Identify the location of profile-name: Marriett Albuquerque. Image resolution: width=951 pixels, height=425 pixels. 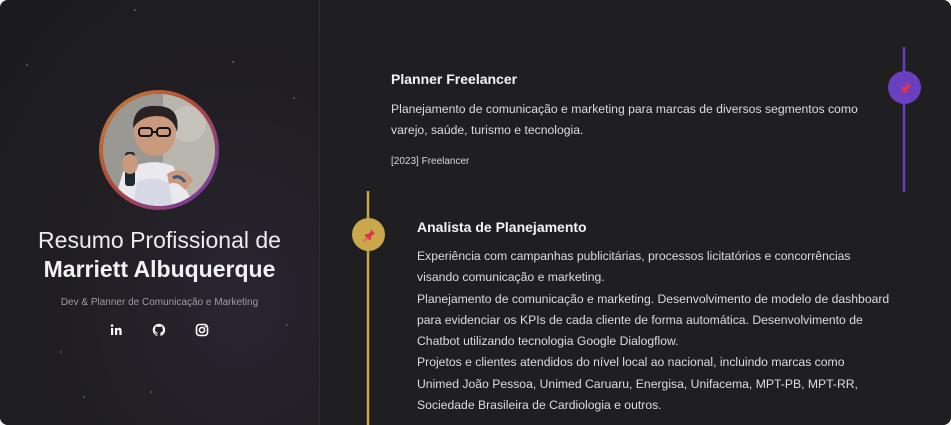
(159, 269).